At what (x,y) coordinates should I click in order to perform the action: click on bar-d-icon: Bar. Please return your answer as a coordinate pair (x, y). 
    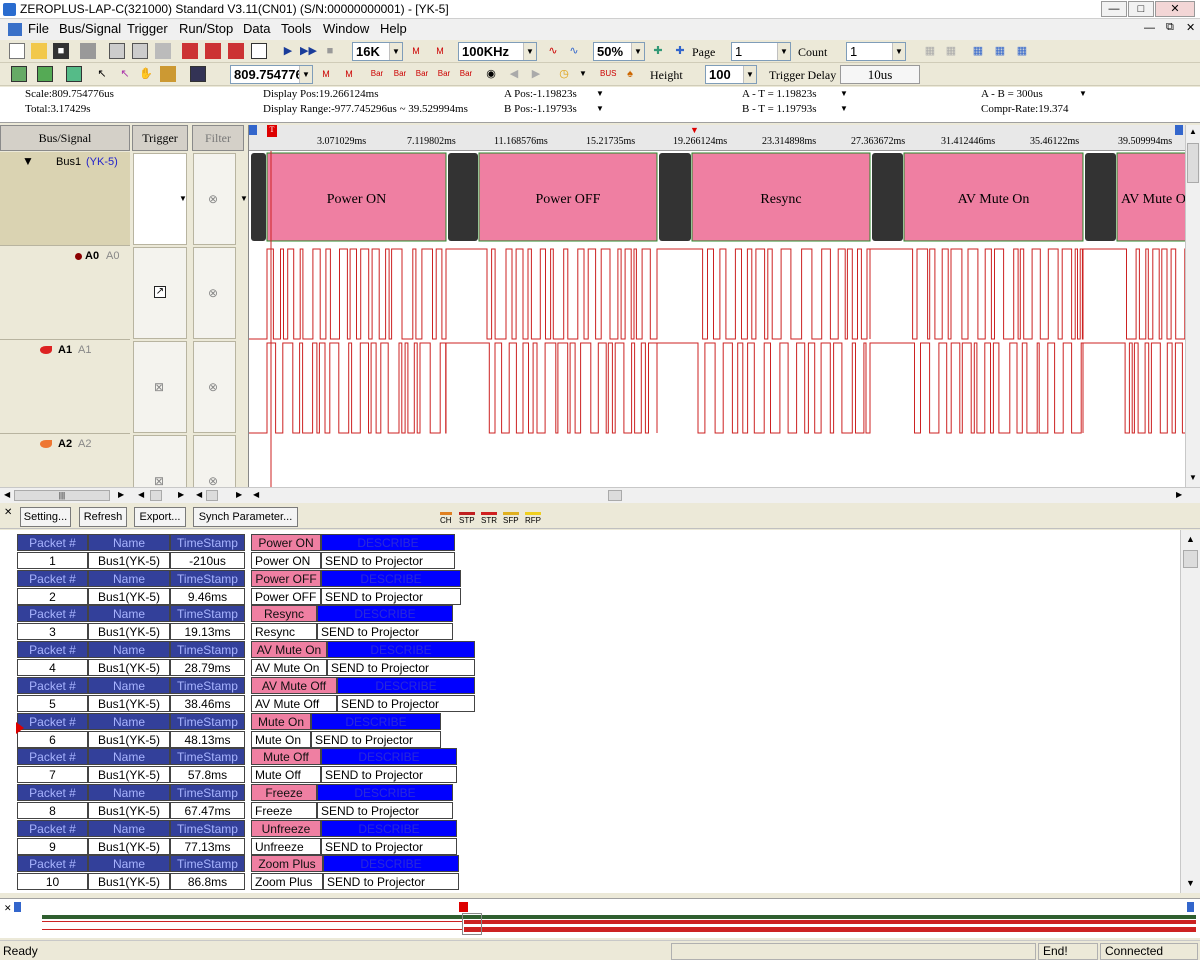
    Looking at the image, I should click on (466, 74).